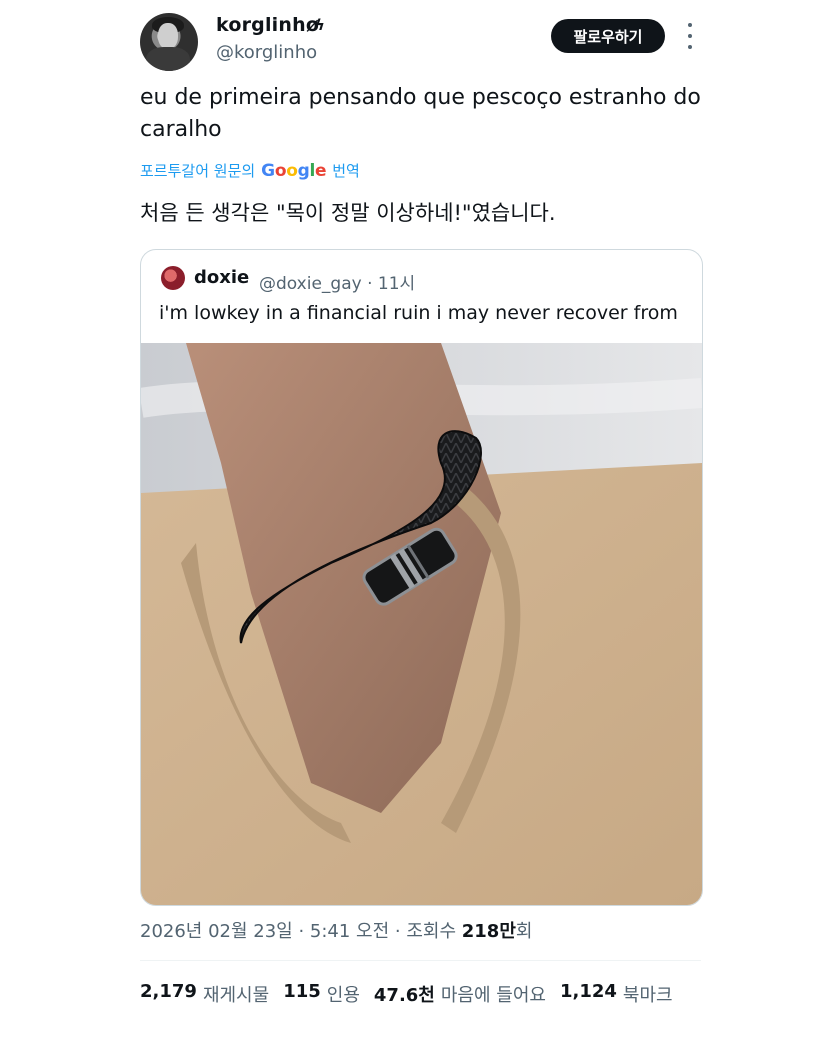  I want to click on stat-reposts: 2,179 재게시물, so click(204, 994).